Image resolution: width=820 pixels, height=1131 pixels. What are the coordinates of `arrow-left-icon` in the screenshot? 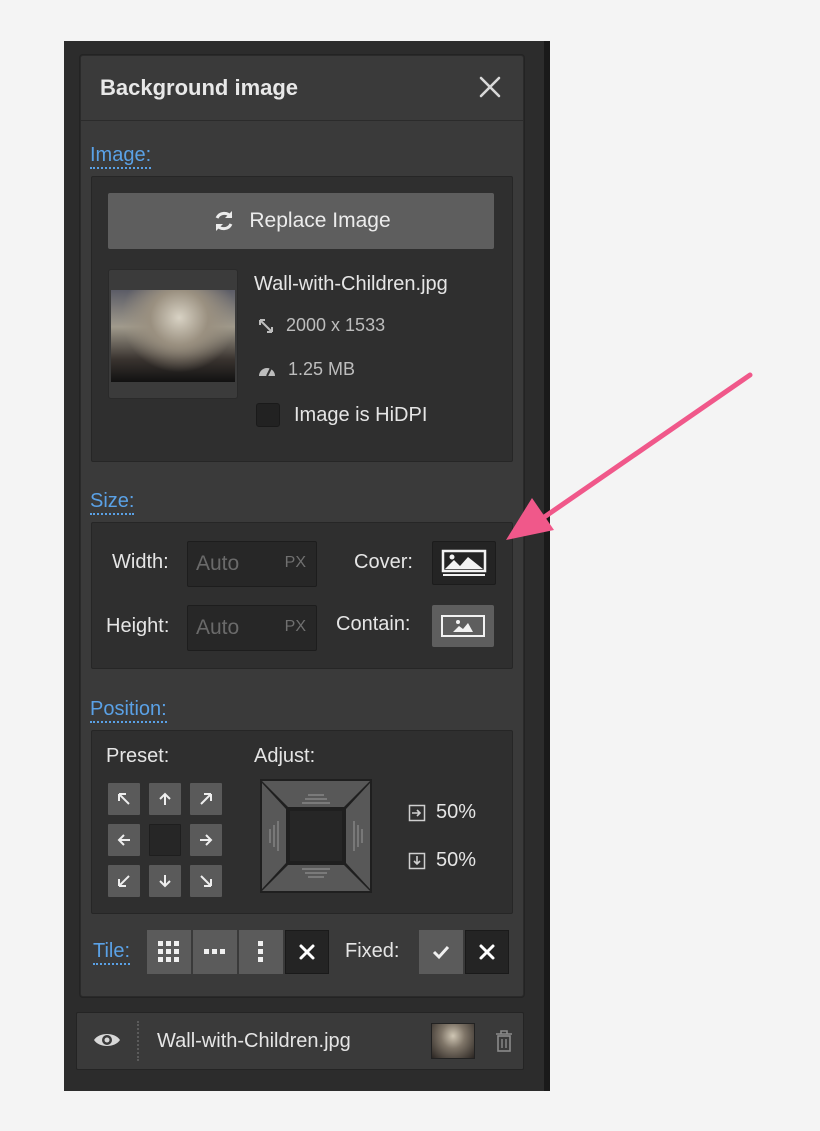 It's located at (123, 840).